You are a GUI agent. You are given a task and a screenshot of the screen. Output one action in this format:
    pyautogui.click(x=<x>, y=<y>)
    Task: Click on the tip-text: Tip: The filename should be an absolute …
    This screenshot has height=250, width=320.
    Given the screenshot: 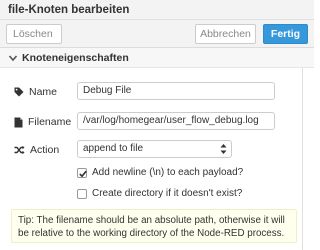 What is the action you would take?
    pyautogui.click(x=151, y=227)
    